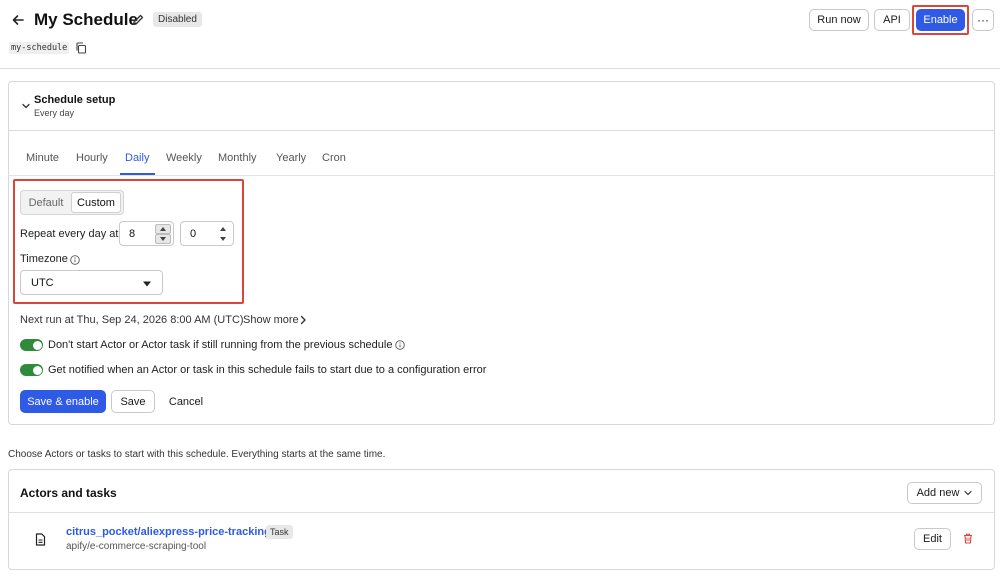 The height and width of the screenshot is (576, 1000). What do you see at coordinates (86, 19) in the screenshot?
I see `page-title: My Schedule` at bounding box center [86, 19].